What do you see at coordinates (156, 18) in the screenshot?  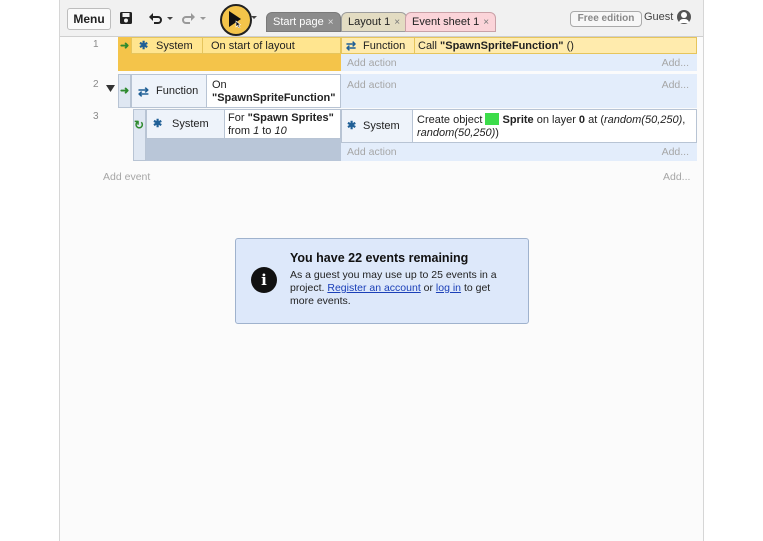 I see `undo-icon` at bounding box center [156, 18].